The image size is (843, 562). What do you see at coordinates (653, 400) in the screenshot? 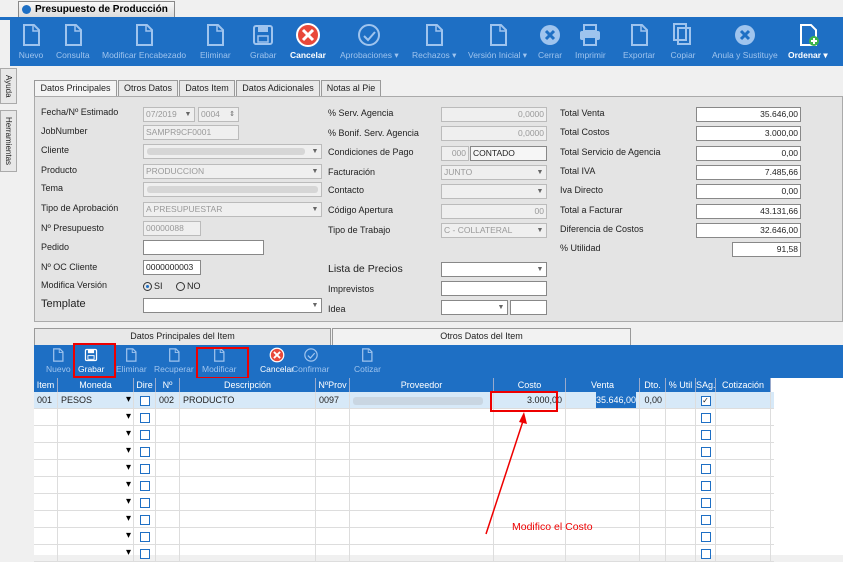
I see `grid-cell: 0,00` at bounding box center [653, 400].